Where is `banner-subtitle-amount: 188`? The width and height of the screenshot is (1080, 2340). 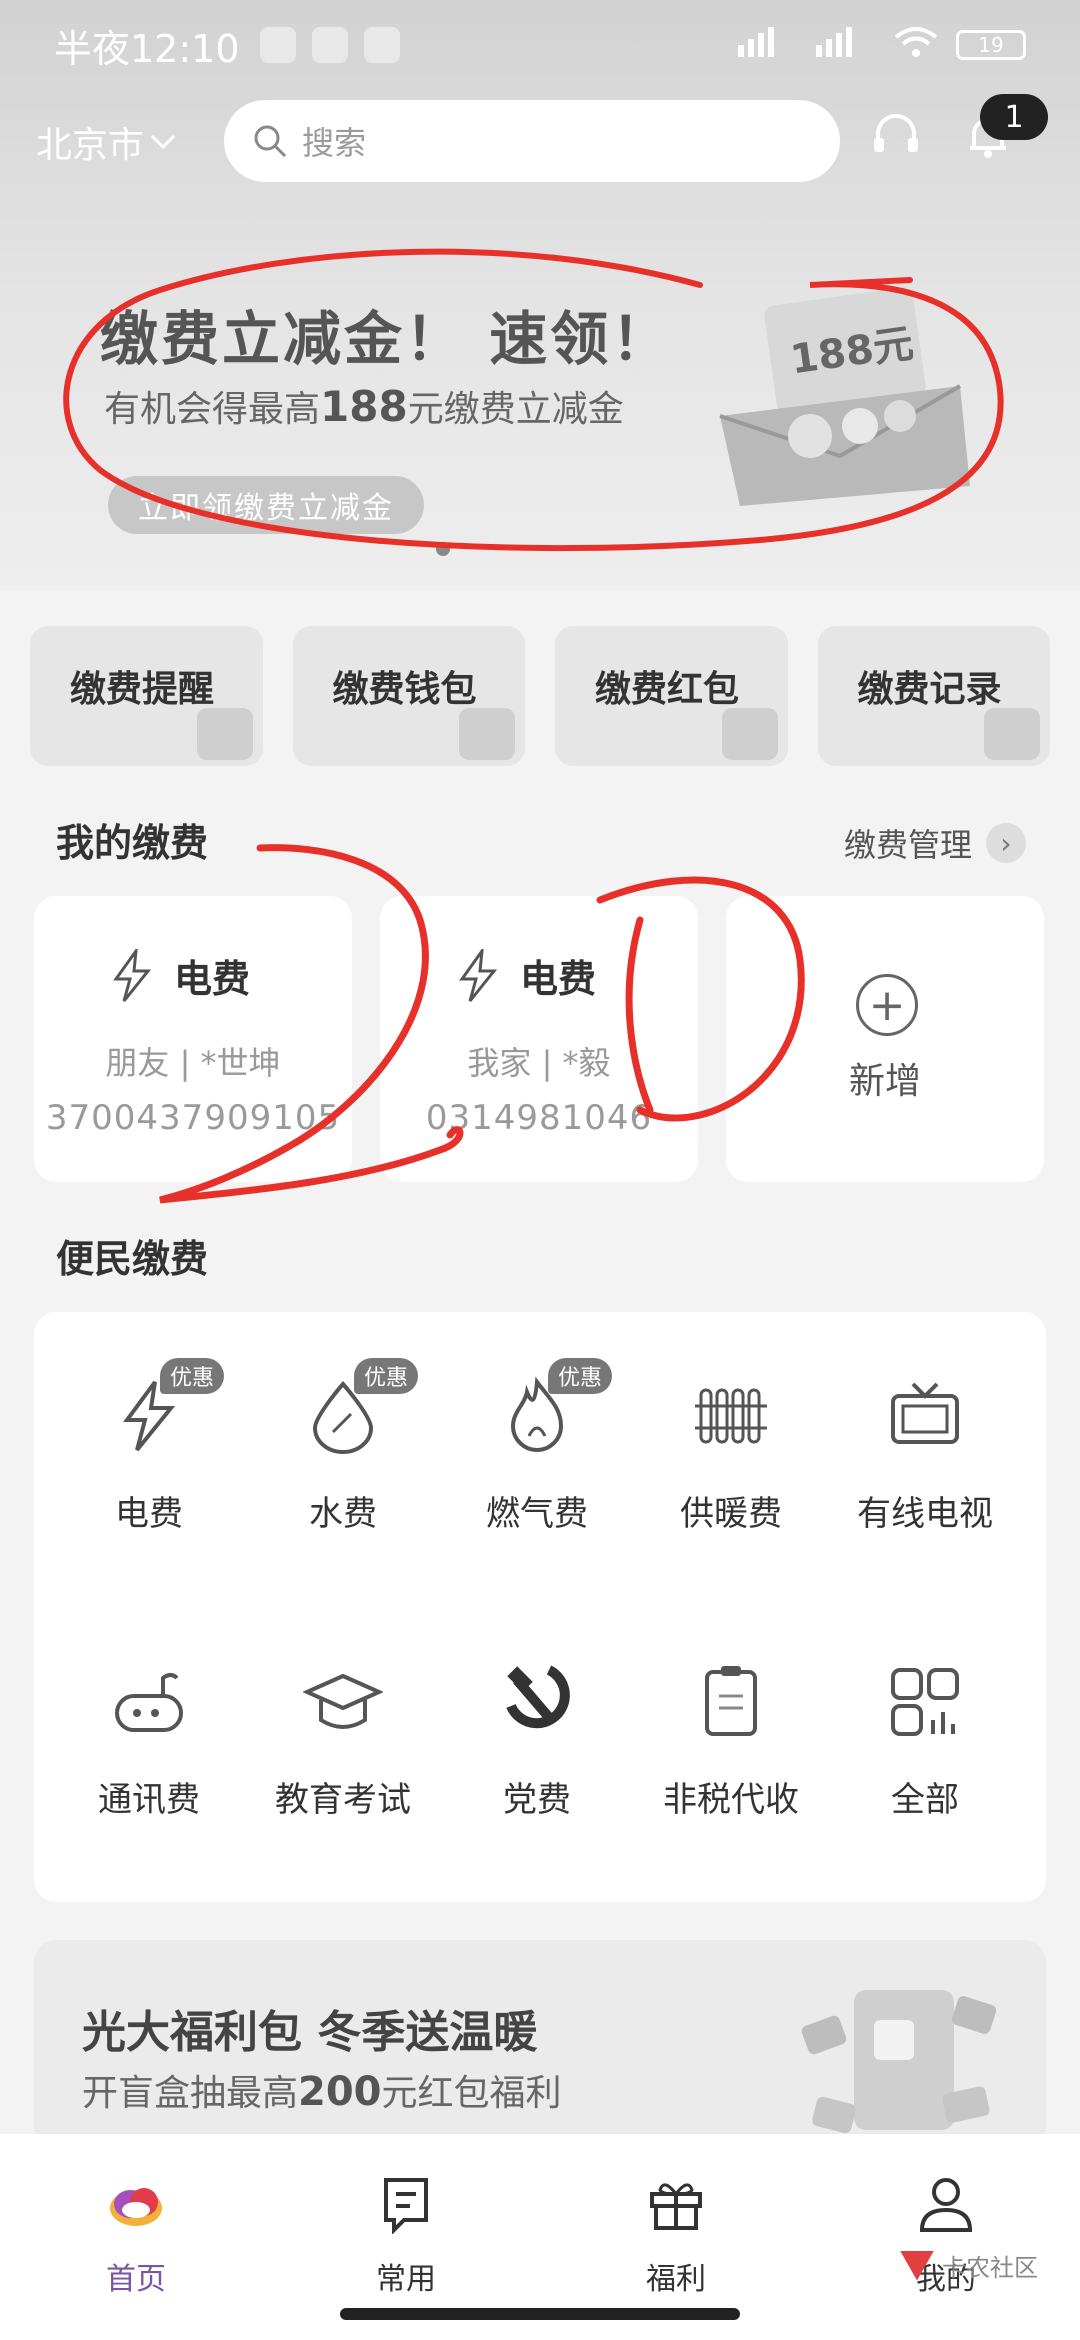 banner-subtitle-amount: 188 is located at coordinates (364, 406).